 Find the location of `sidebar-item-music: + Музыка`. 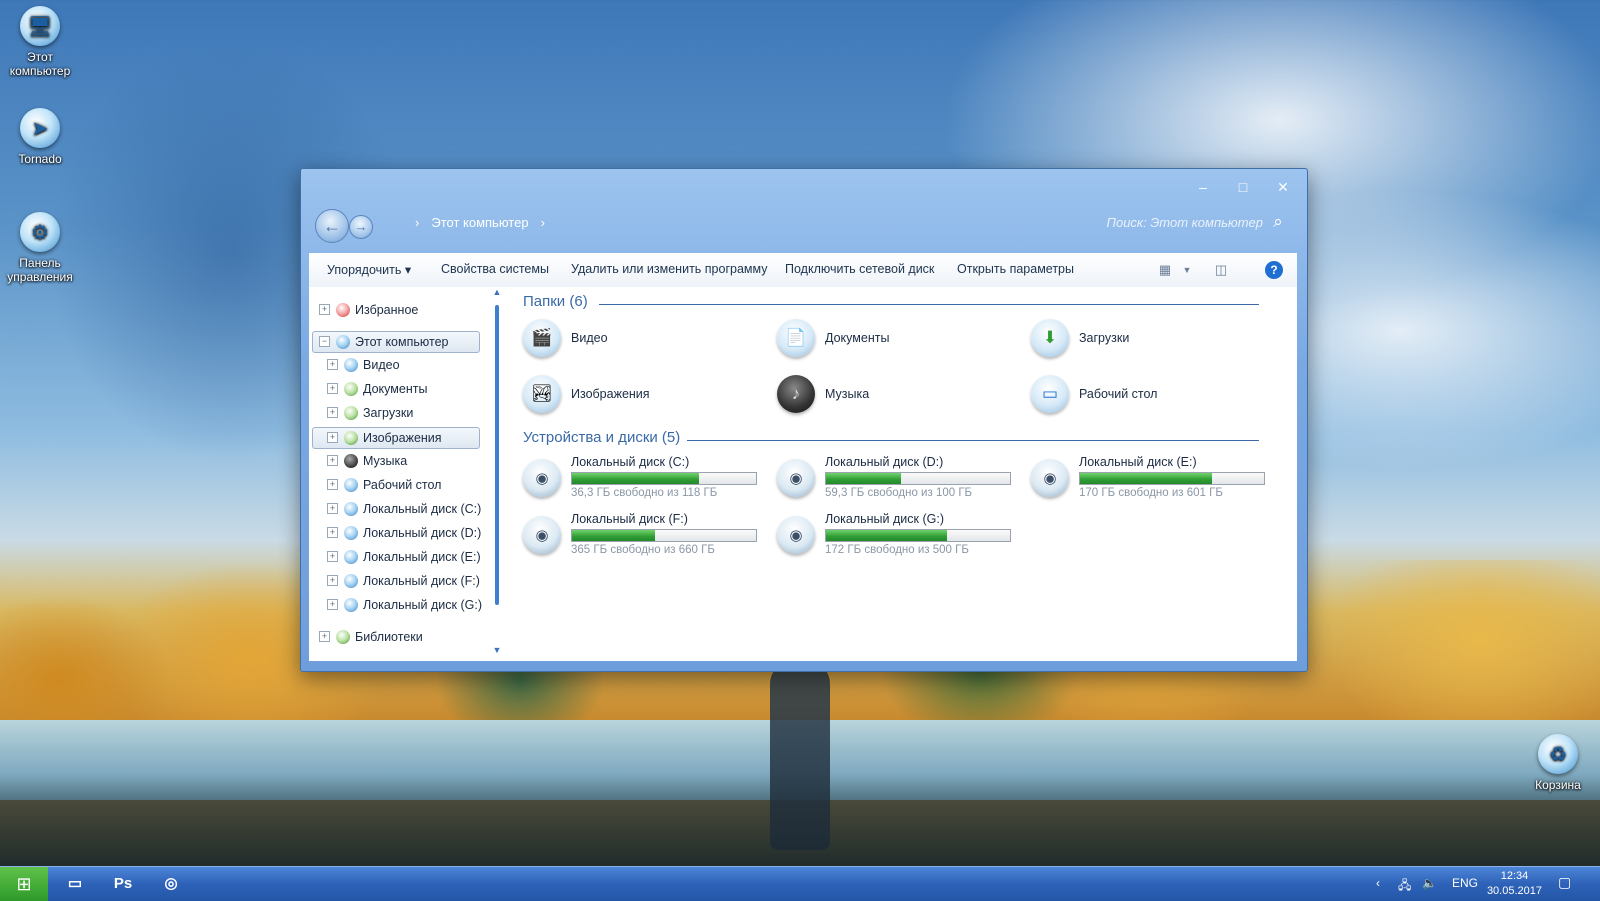

sidebar-item-music: + Музыка is located at coordinates (397, 461).